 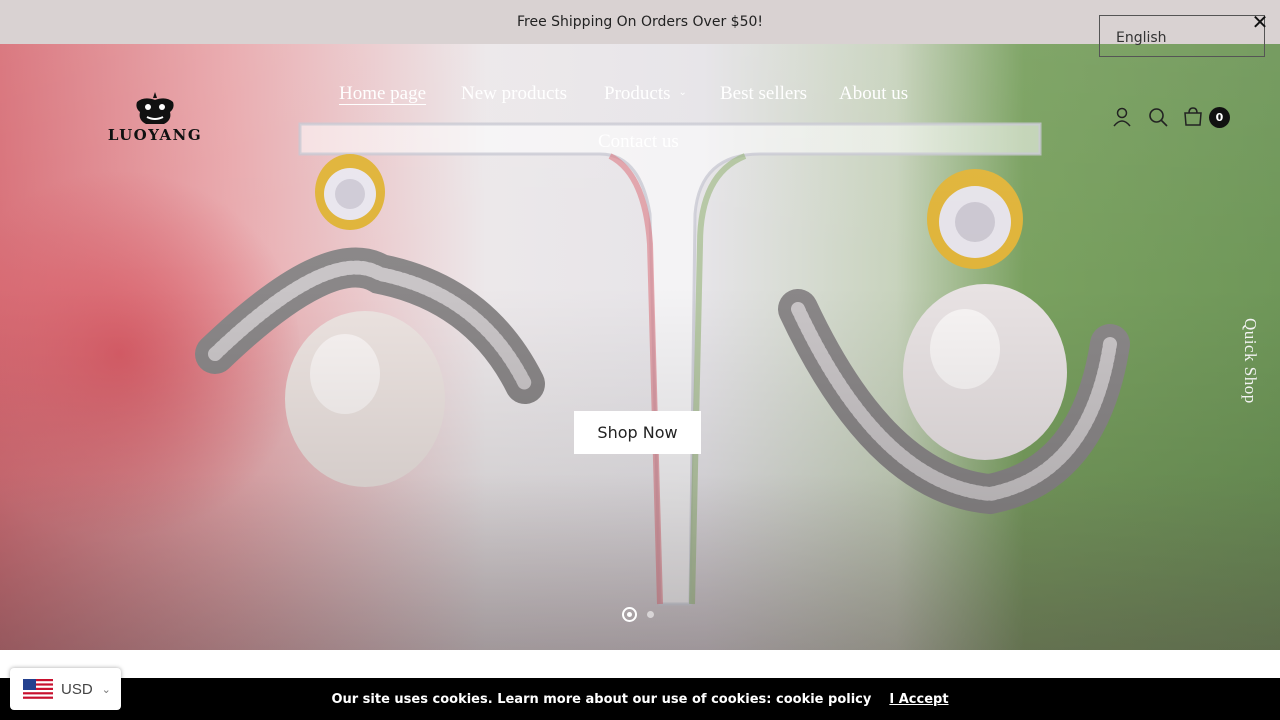 I want to click on user-icon, so click(x=1122, y=117).